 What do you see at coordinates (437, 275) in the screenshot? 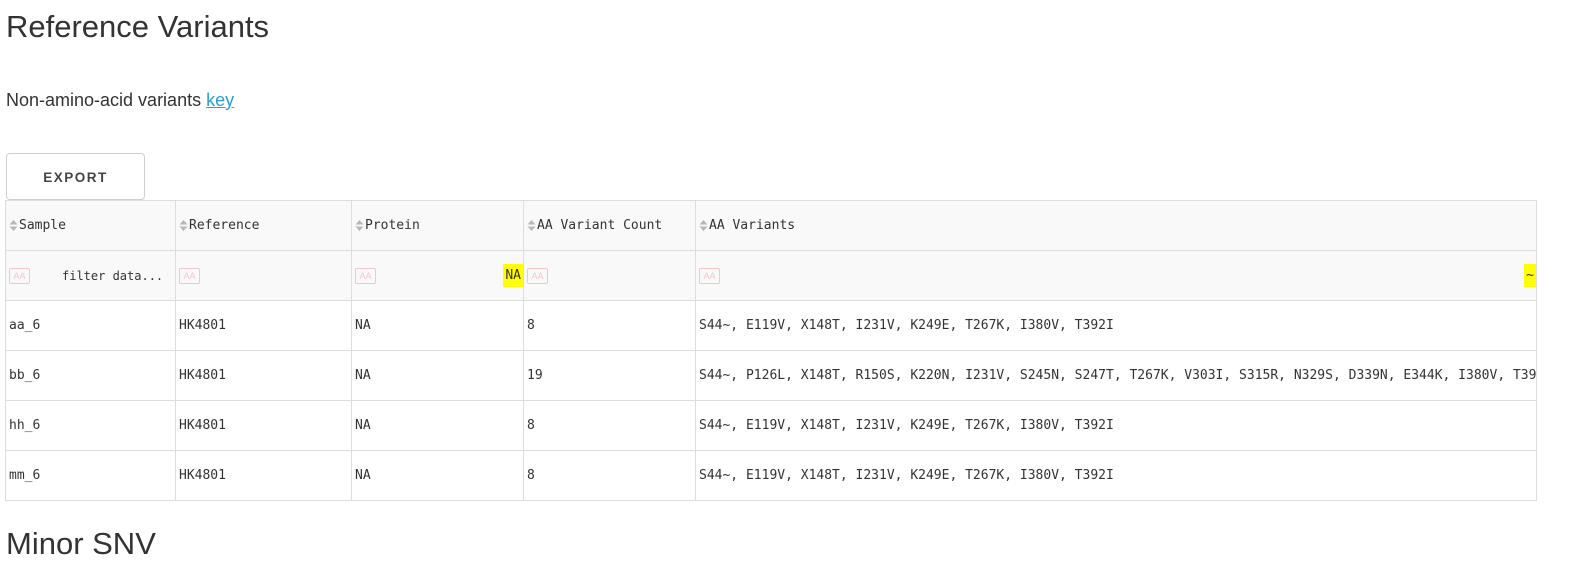
I see `filter-cell-protein: AA NA` at bounding box center [437, 275].